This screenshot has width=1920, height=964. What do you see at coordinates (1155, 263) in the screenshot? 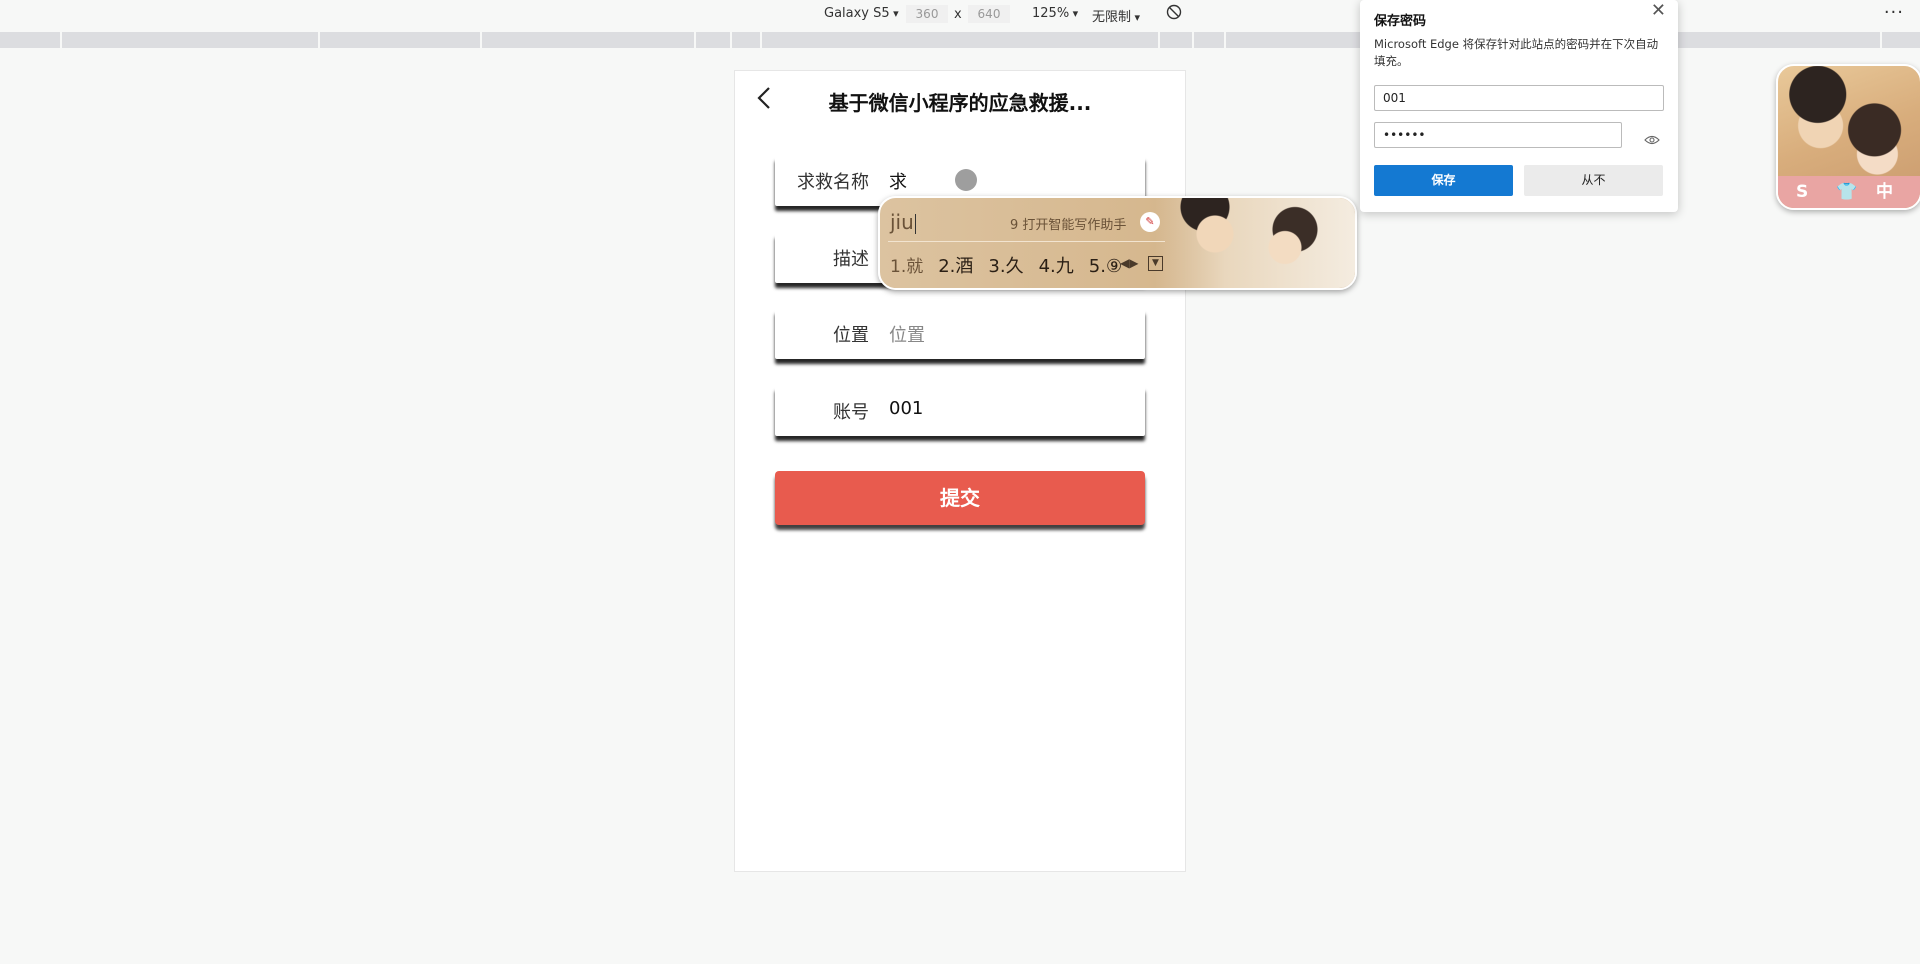
I see `expand-icon: ▼` at bounding box center [1155, 263].